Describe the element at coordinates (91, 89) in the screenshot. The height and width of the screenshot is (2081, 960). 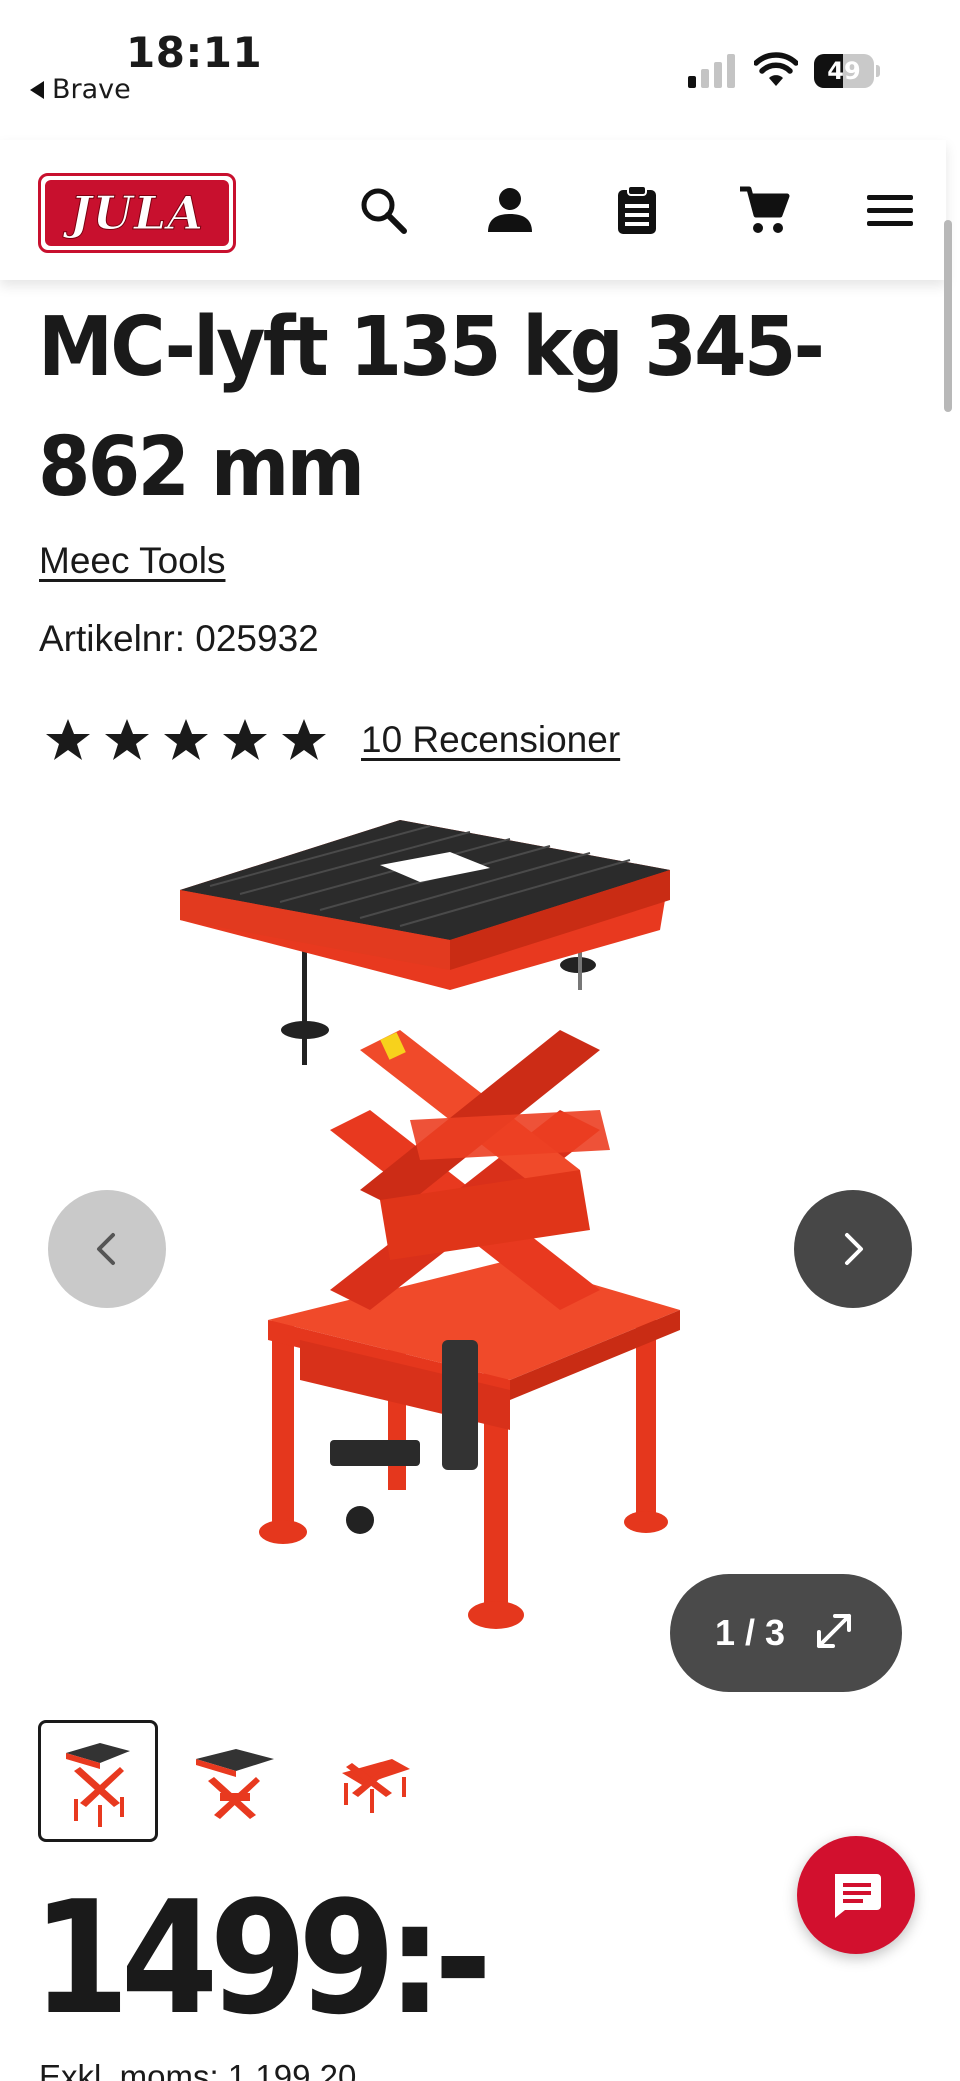
I see `back-app-label: Brave` at that location.